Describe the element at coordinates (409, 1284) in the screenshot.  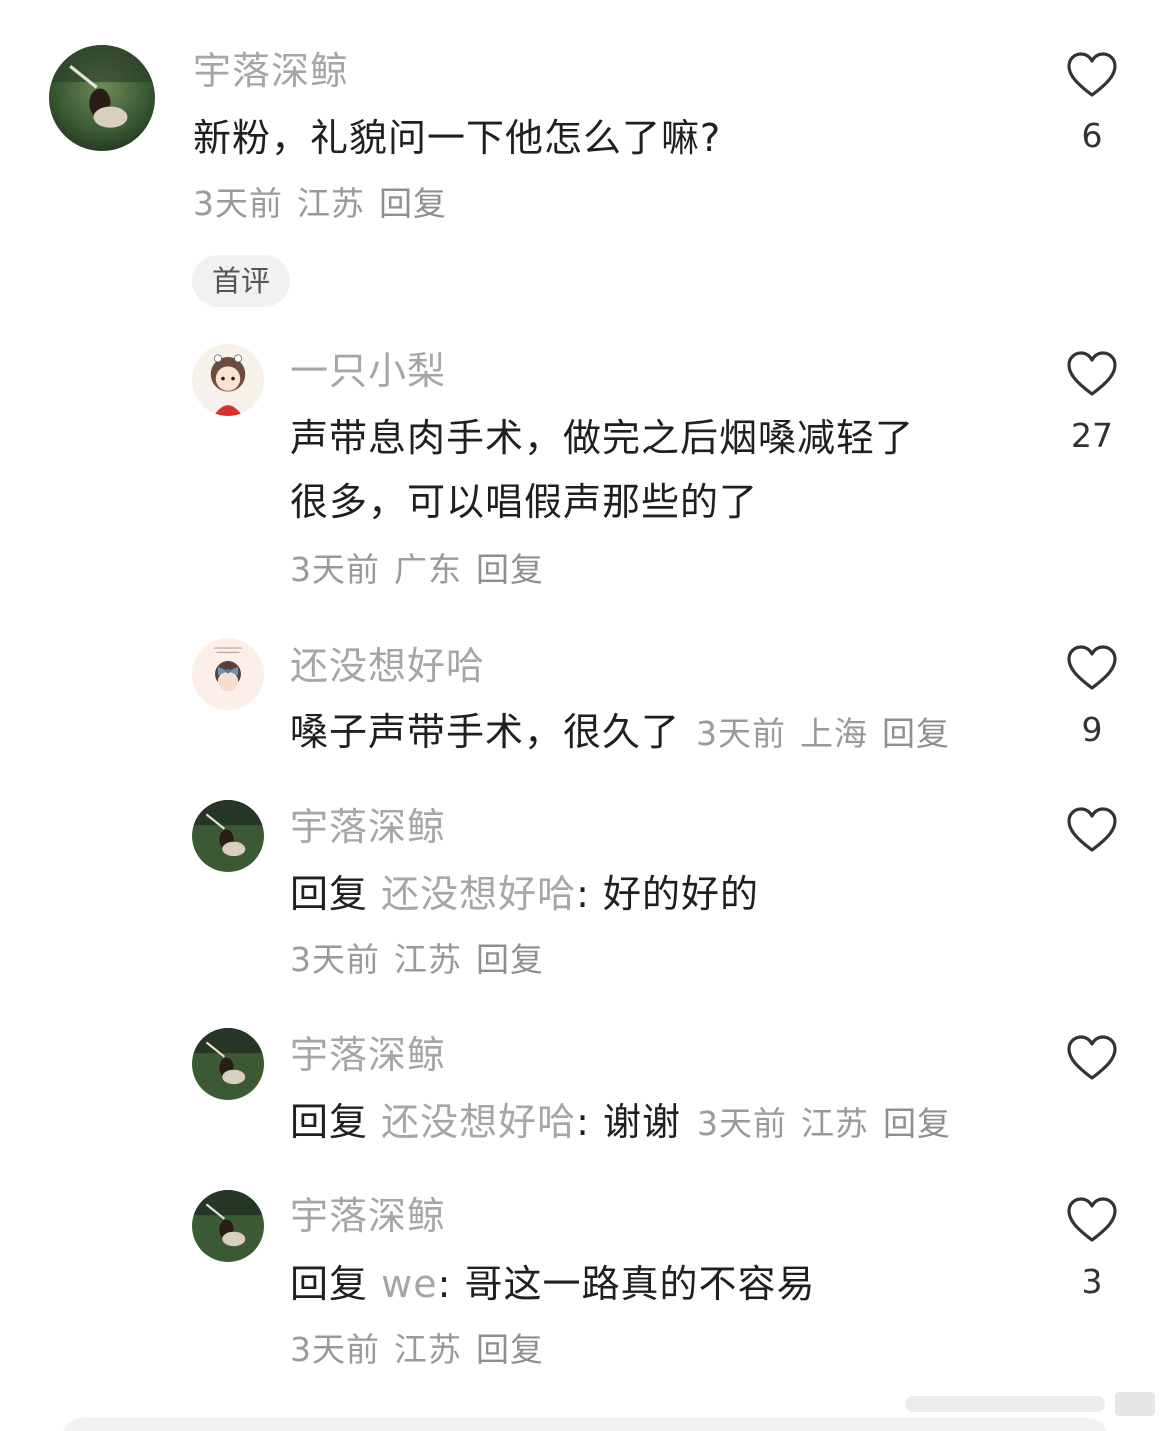
I see `reply-target-username: we` at that location.